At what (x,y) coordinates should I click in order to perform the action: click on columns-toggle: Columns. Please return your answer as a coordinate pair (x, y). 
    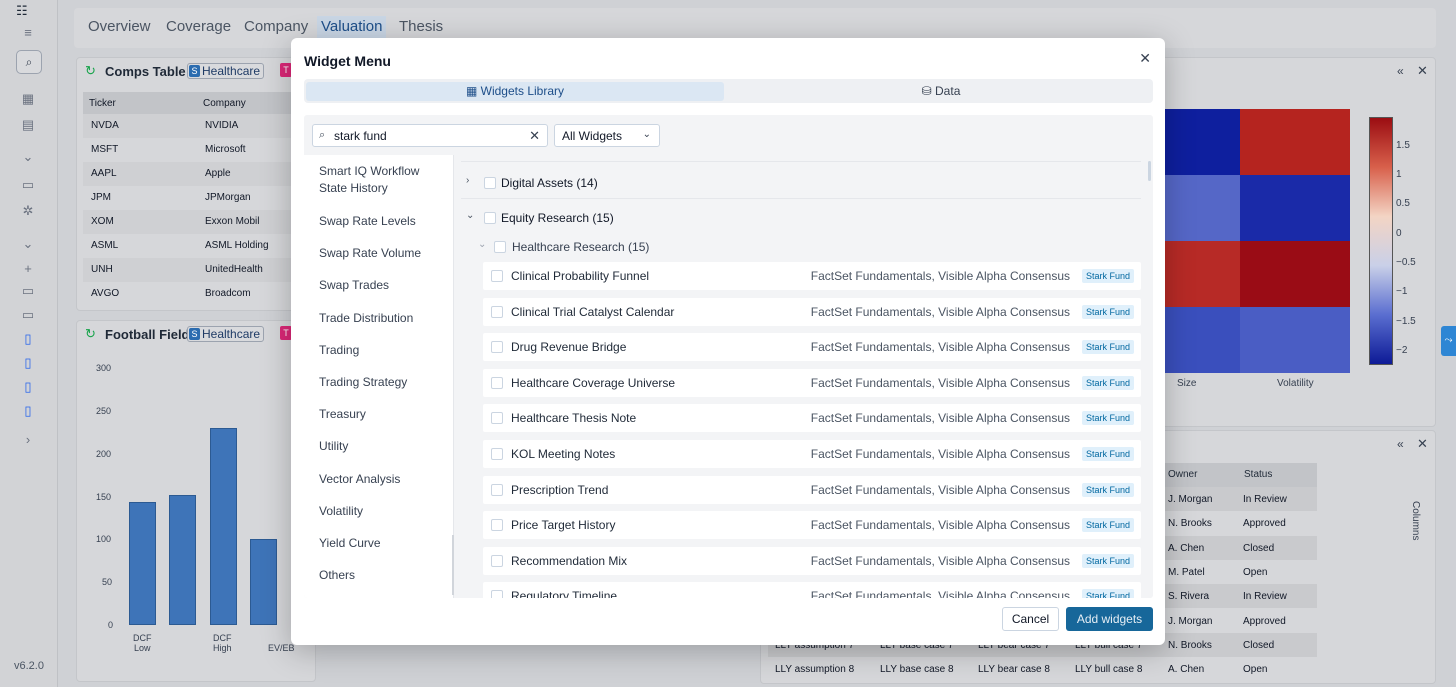
    Looking at the image, I should click on (1415, 520).